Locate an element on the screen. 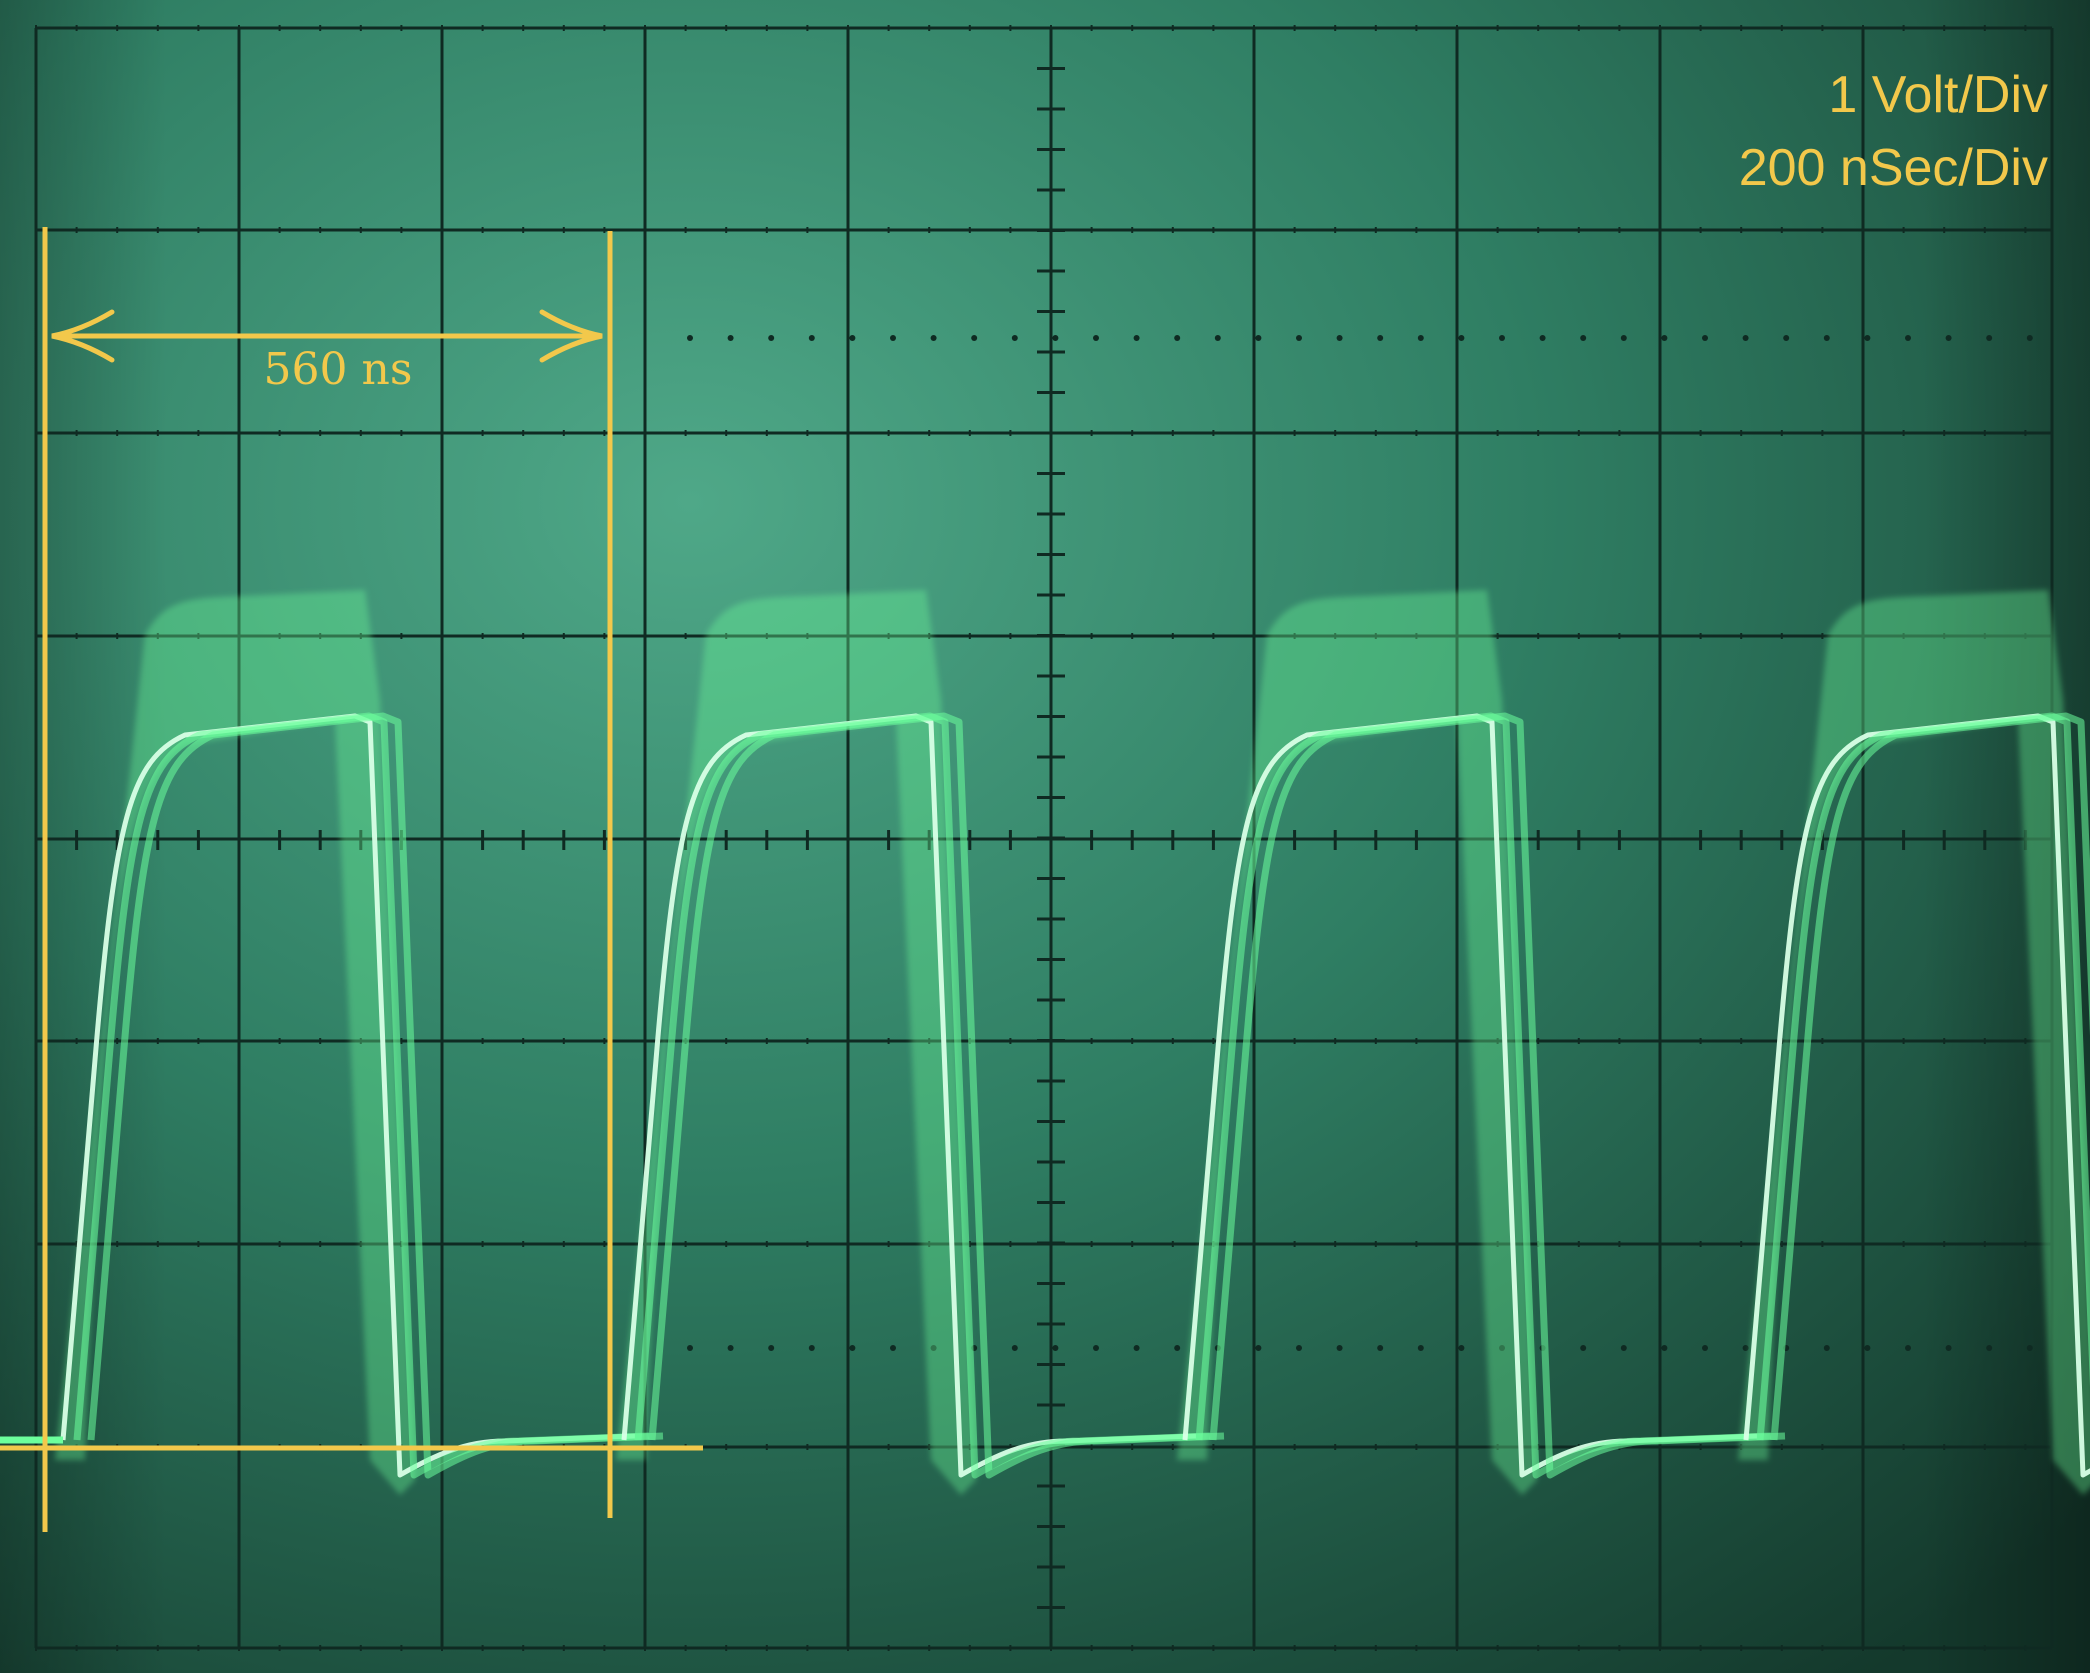  period-label: 560 ns is located at coordinates (338, 369).